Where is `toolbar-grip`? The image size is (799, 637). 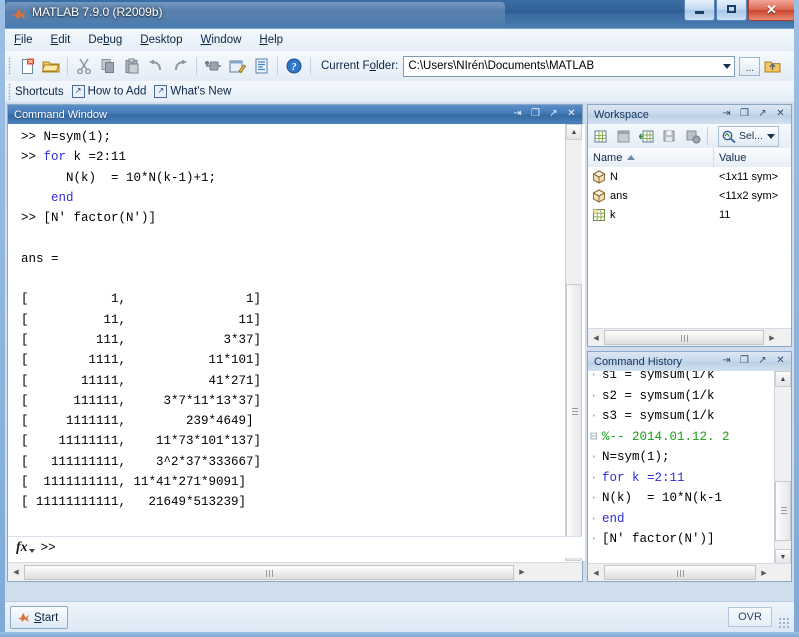
toolbar-grip is located at coordinates (9, 66).